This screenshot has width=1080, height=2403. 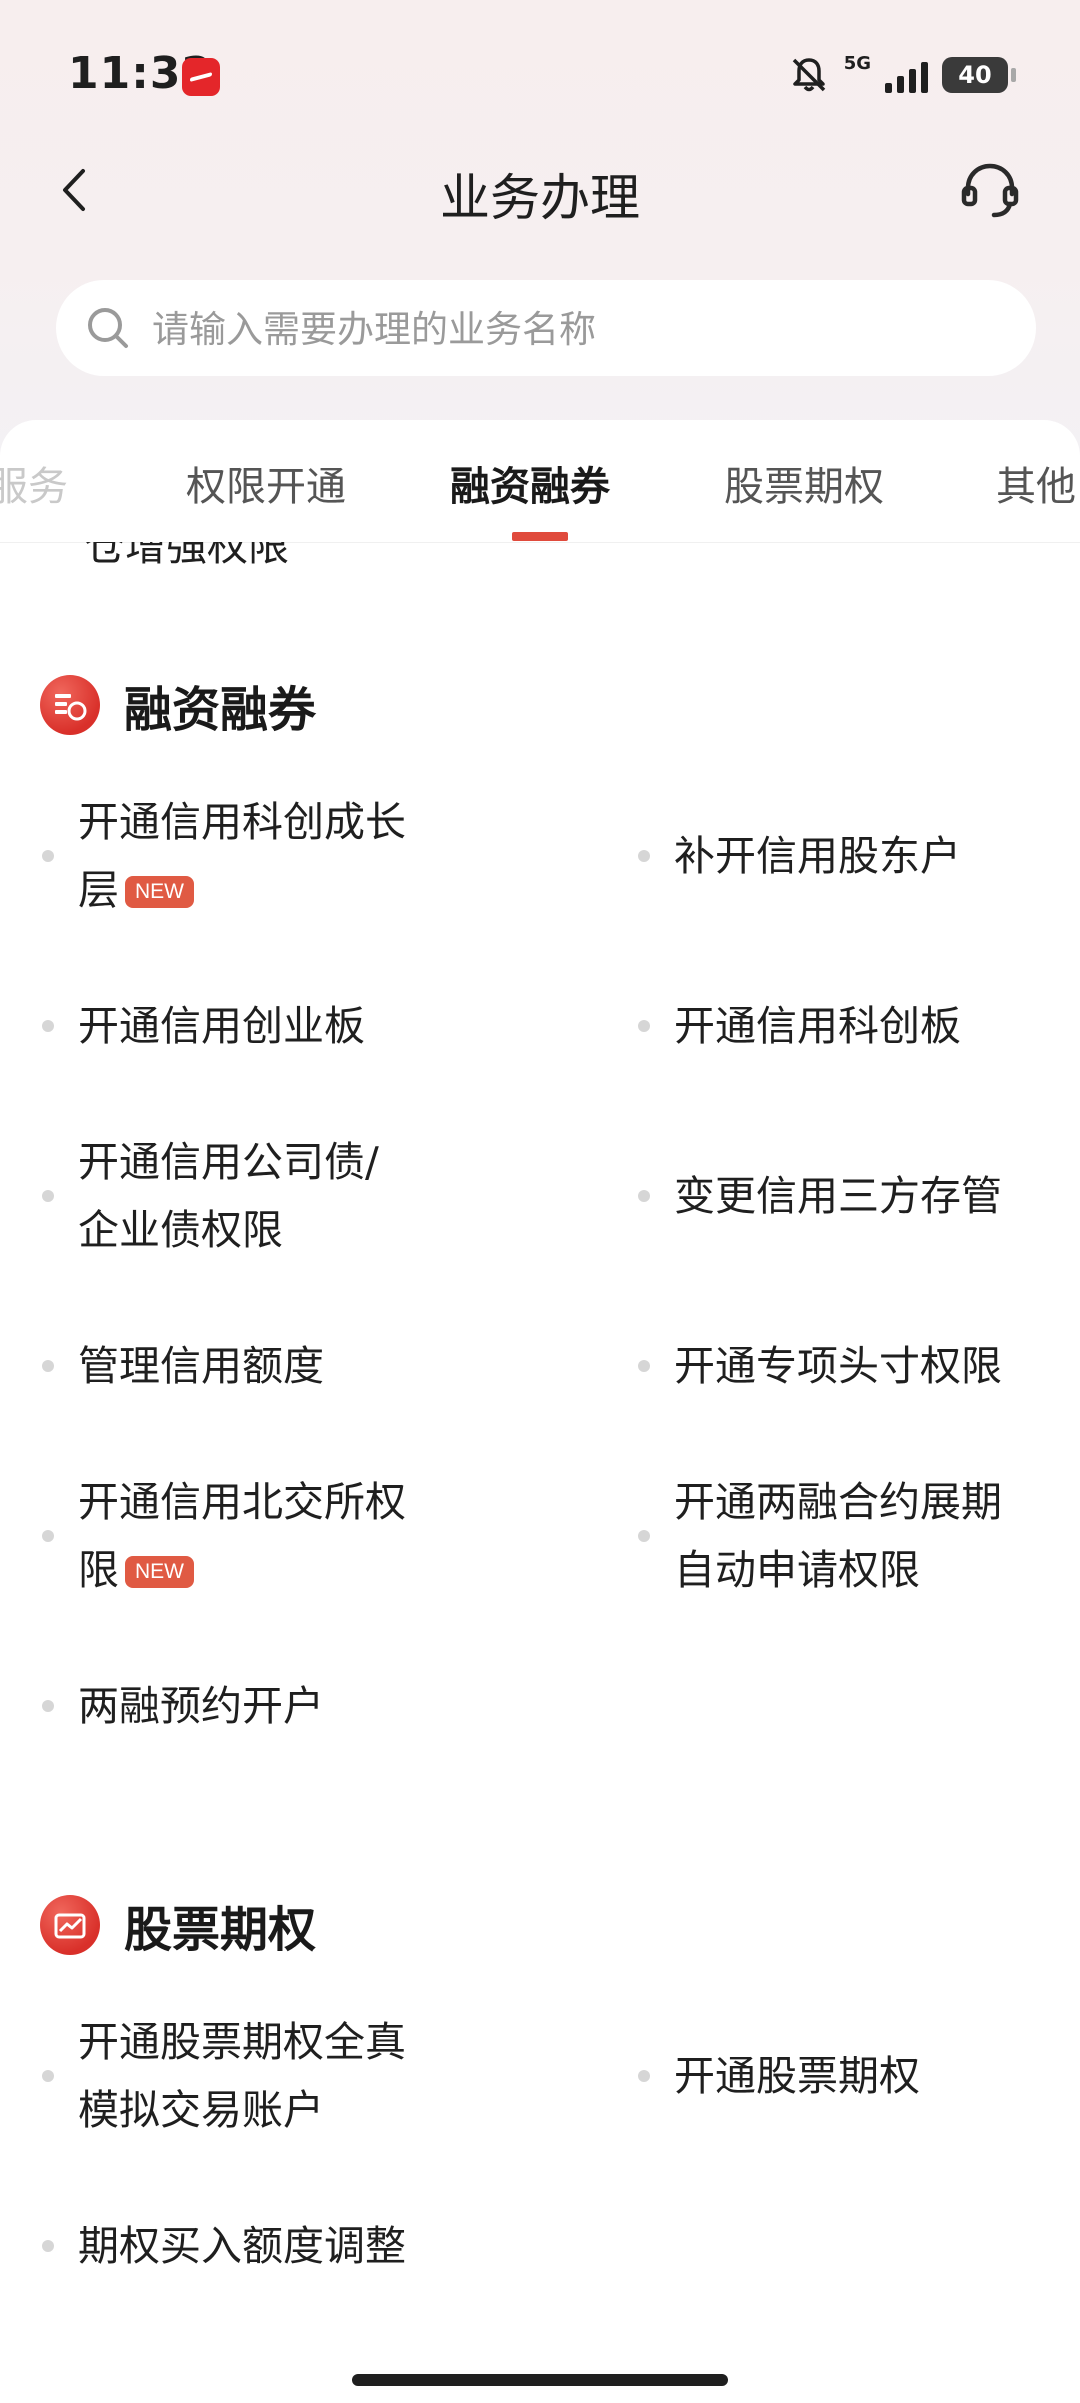 What do you see at coordinates (540, 536) in the screenshot?
I see `active-tab-indicator` at bounding box center [540, 536].